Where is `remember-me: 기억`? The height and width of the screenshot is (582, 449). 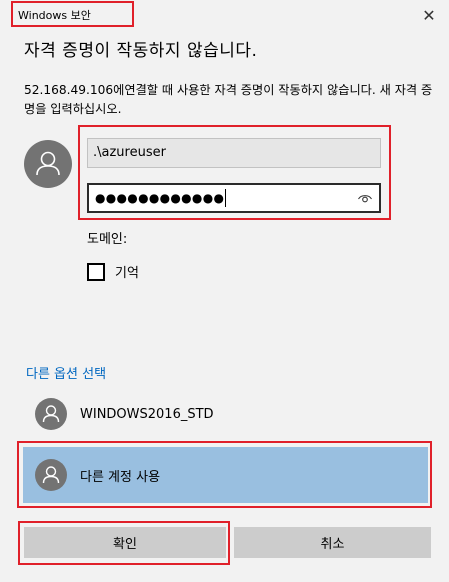
remember-me: 기억 is located at coordinates (113, 271).